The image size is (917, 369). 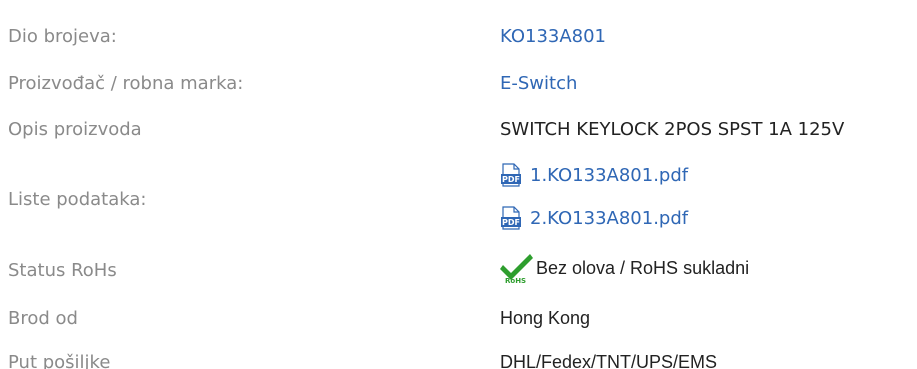 I want to click on rohs-value: Bez olova / RoHS sukladni, so click(x=643, y=267).